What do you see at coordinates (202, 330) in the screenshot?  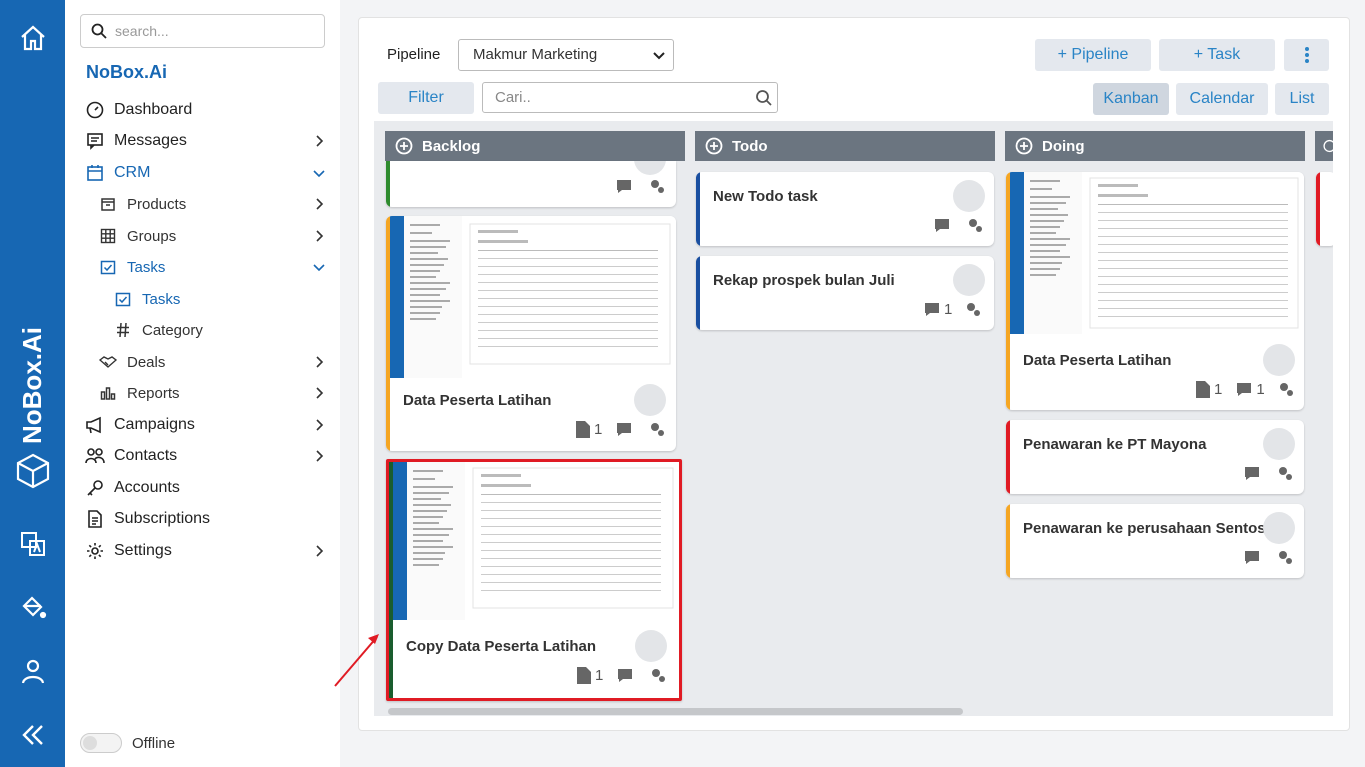 I see `sidebar-item-category: Category` at bounding box center [202, 330].